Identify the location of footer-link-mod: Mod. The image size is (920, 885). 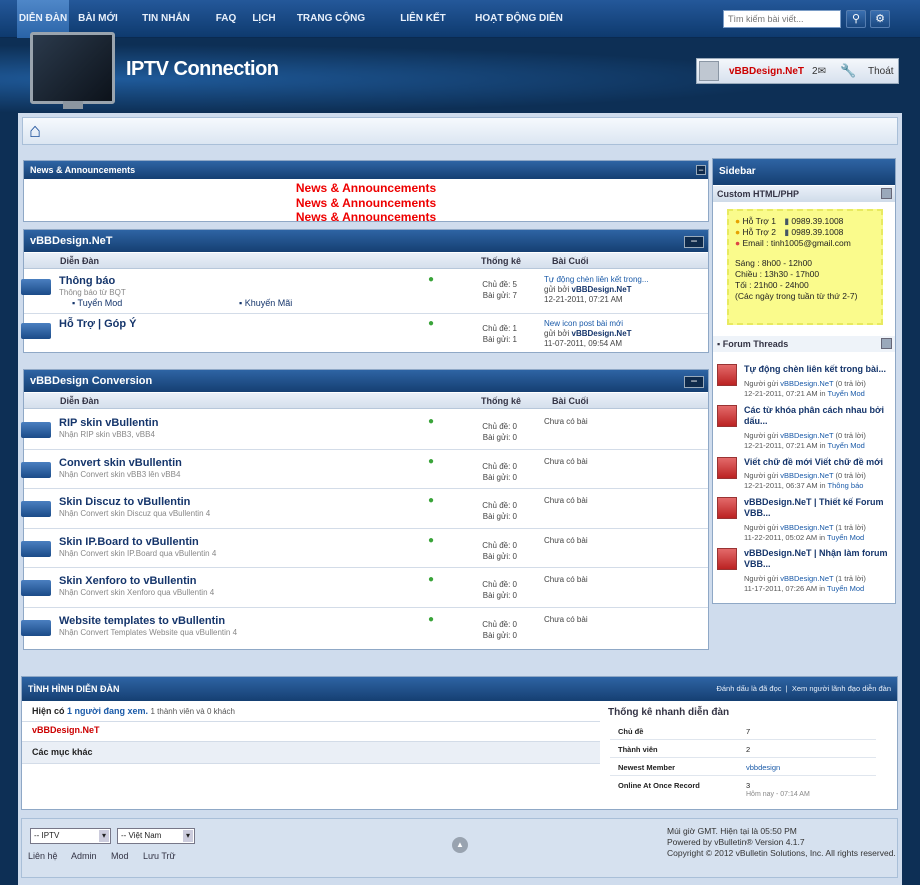
(120, 856).